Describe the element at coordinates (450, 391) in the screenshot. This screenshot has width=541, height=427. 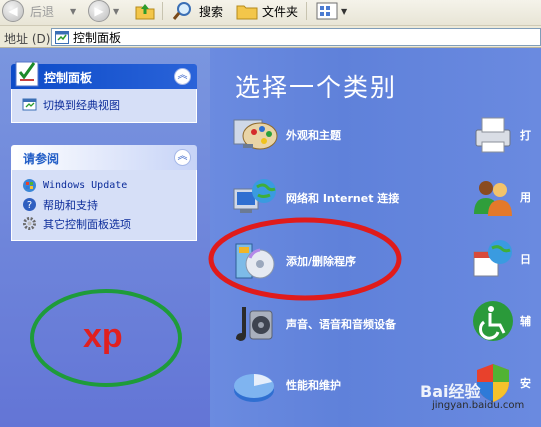
I see `baidu-watermark: Bai经验` at that location.